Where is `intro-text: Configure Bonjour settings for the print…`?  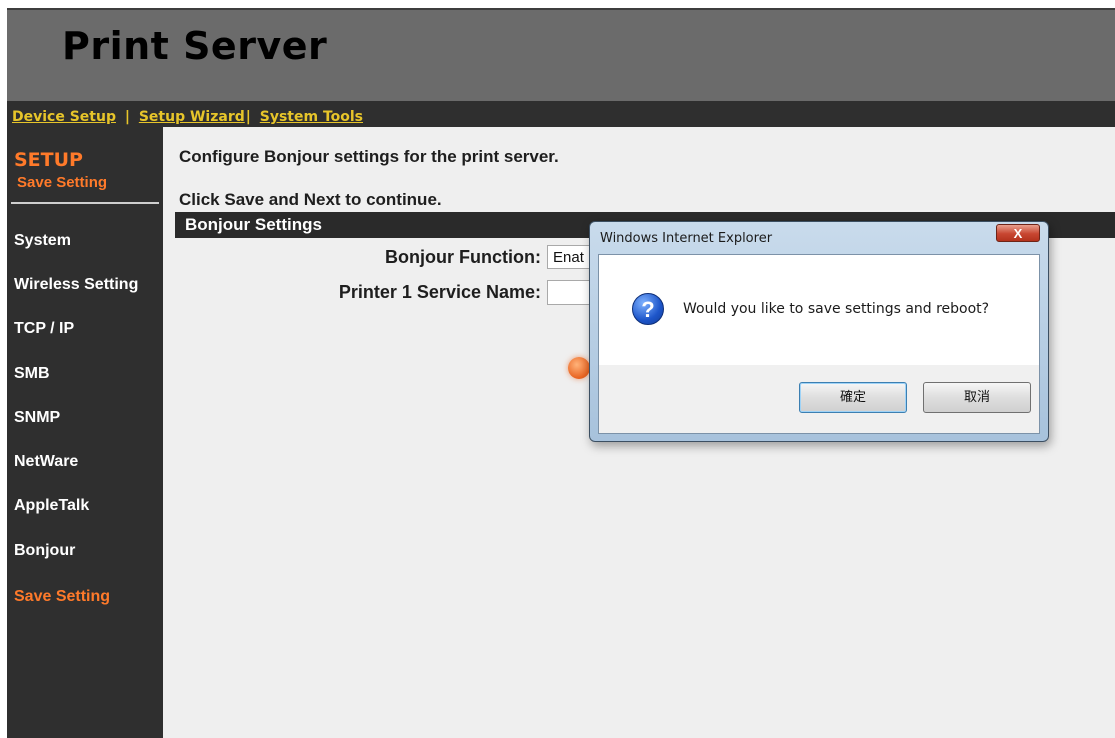 intro-text: Configure Bonjour settings for the print… is located at coordinates (369, 156).